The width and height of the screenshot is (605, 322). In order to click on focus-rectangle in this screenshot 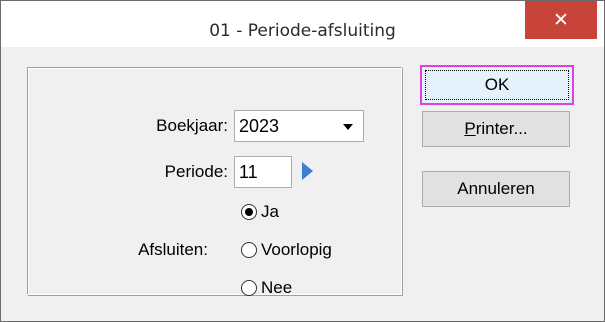, I will do `click(497, 85)`.